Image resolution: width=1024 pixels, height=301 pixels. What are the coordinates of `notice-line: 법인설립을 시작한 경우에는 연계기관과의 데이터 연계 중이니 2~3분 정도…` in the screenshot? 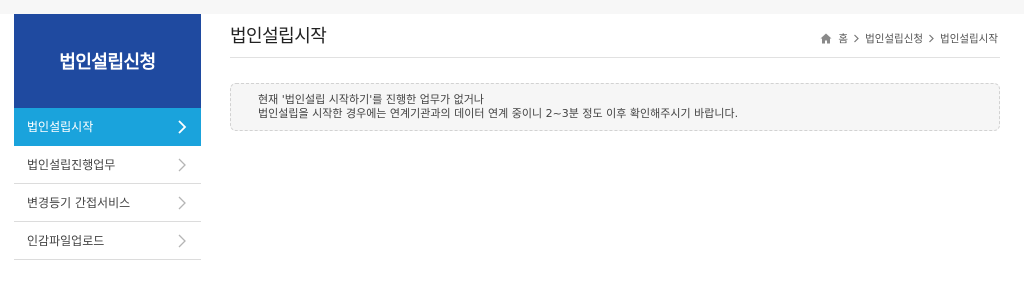 It's located at (498, 113).